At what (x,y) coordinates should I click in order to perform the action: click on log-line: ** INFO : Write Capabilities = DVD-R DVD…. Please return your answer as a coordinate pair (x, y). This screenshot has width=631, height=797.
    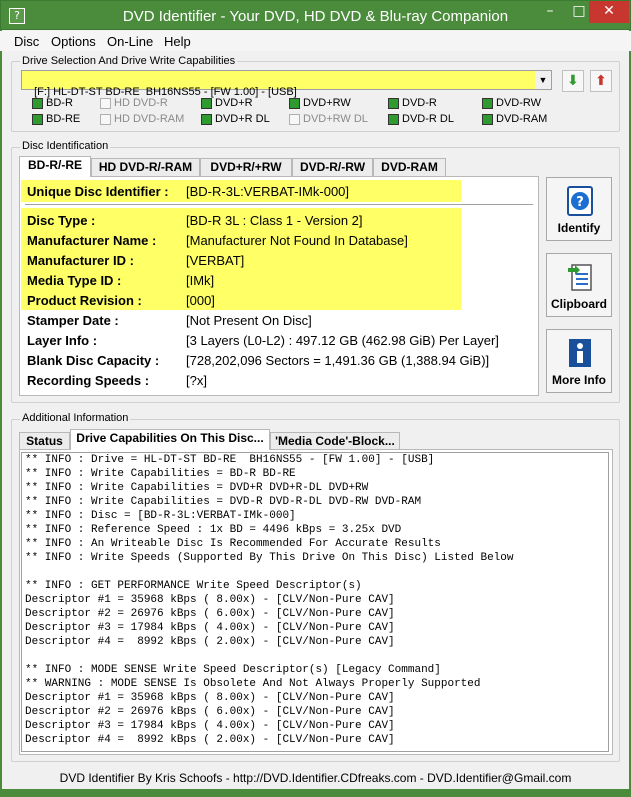
    Looking at the image, I should click on (223, 502).